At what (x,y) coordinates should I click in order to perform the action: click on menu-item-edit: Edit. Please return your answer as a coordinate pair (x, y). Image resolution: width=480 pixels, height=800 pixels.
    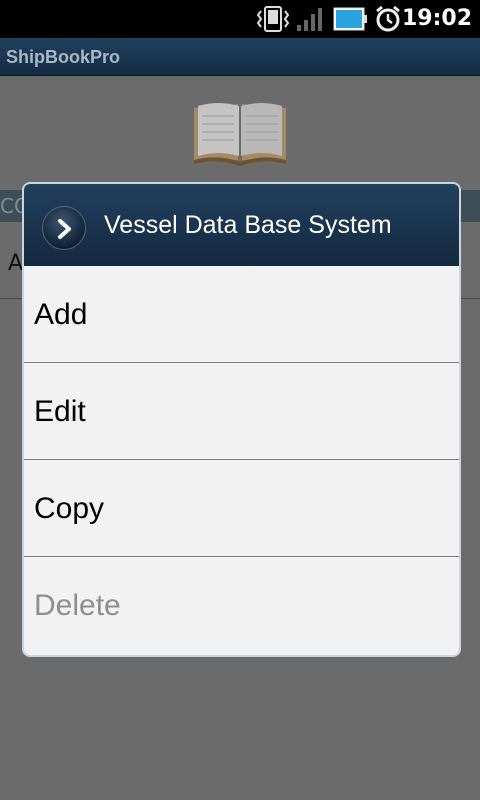
    Looking at the image, I should click on (241, 411).